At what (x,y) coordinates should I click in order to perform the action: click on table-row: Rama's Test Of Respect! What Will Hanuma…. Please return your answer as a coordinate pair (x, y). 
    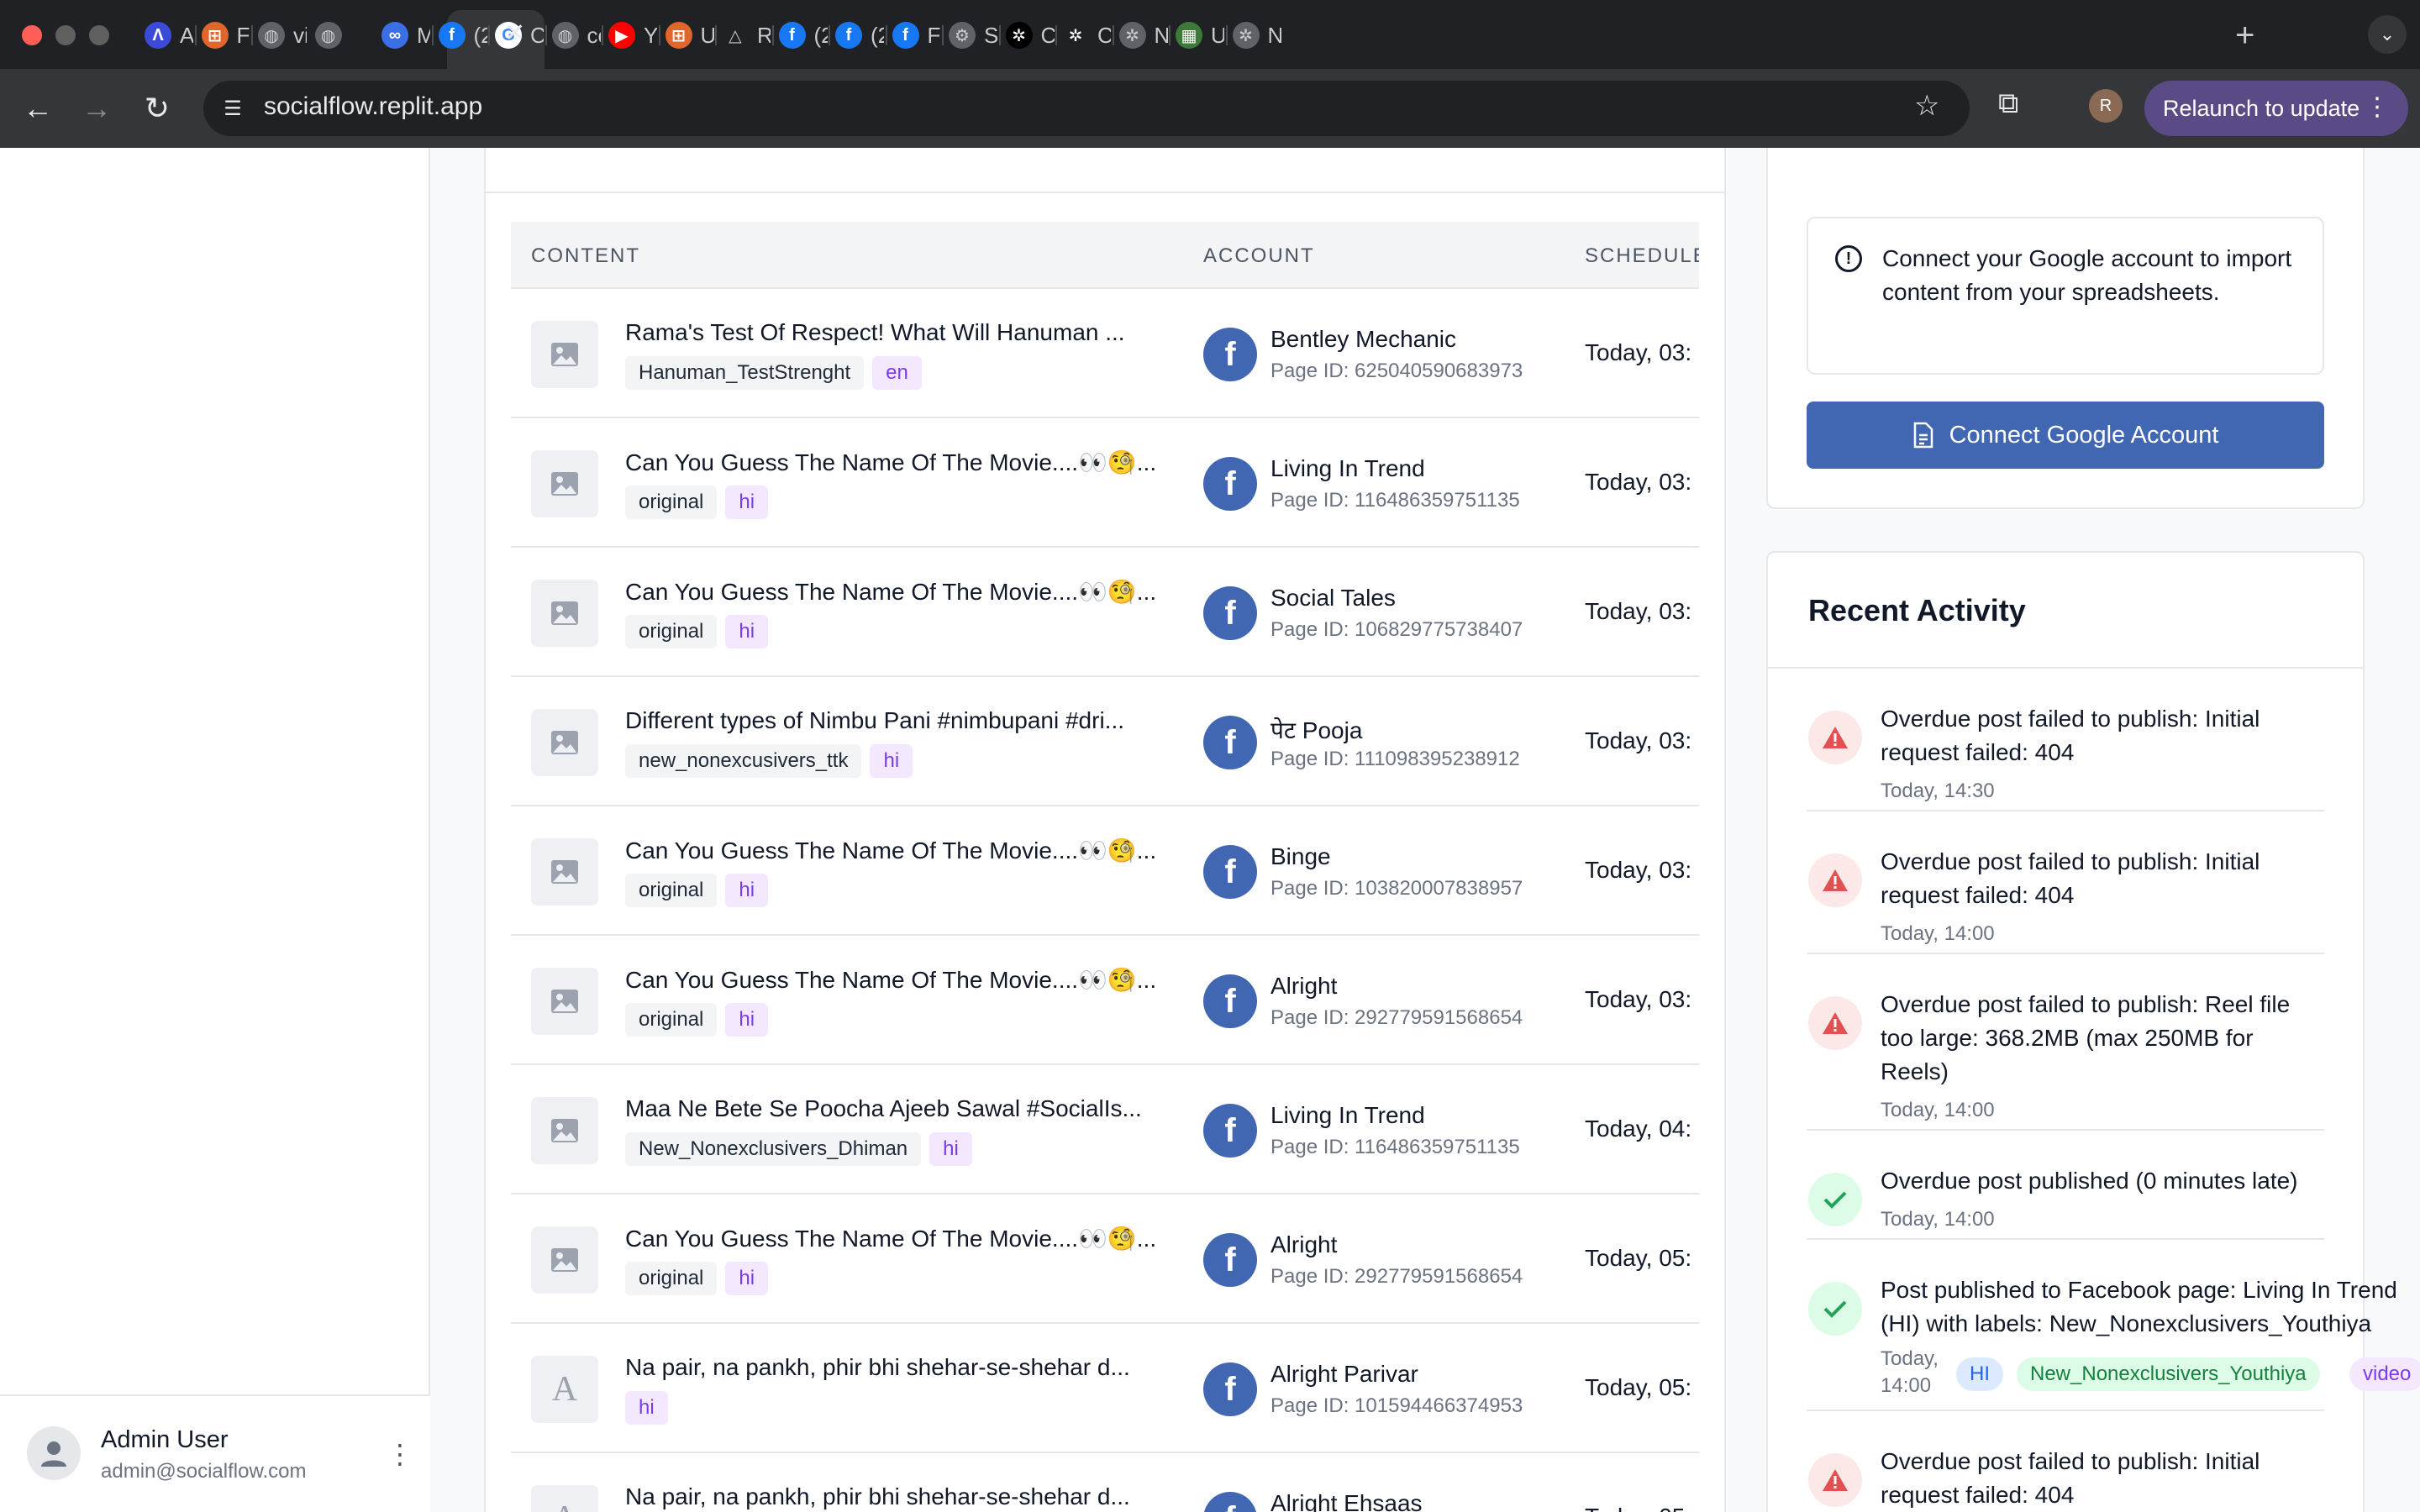
    Looking at the image, I should click on (1105, 353).